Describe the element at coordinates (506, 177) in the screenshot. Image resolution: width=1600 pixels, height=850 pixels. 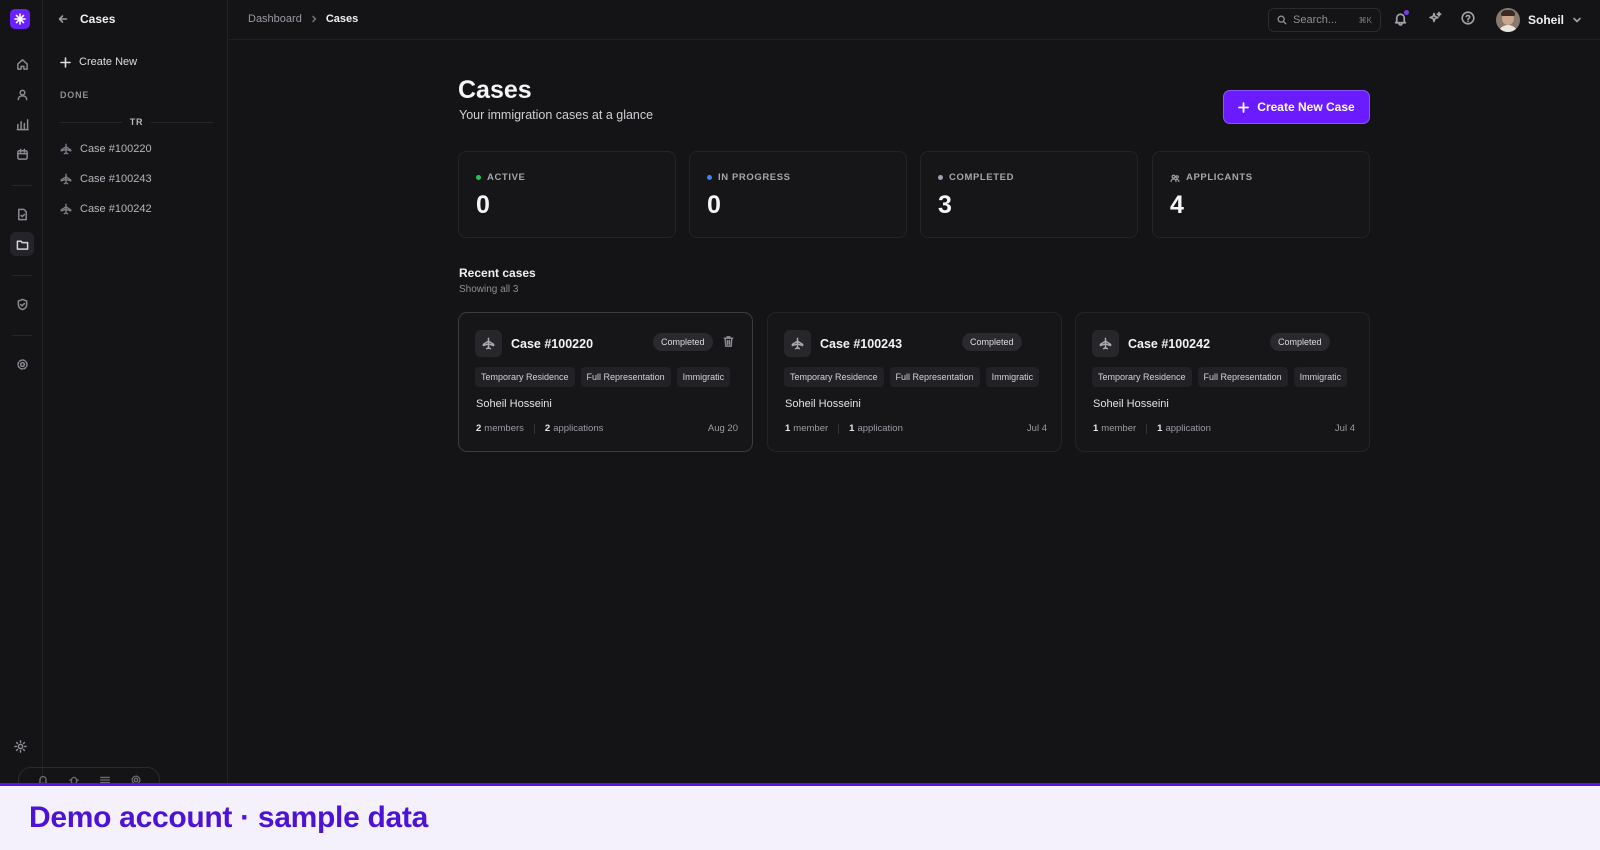
I see `stat-label: ACTIVE` at that location.